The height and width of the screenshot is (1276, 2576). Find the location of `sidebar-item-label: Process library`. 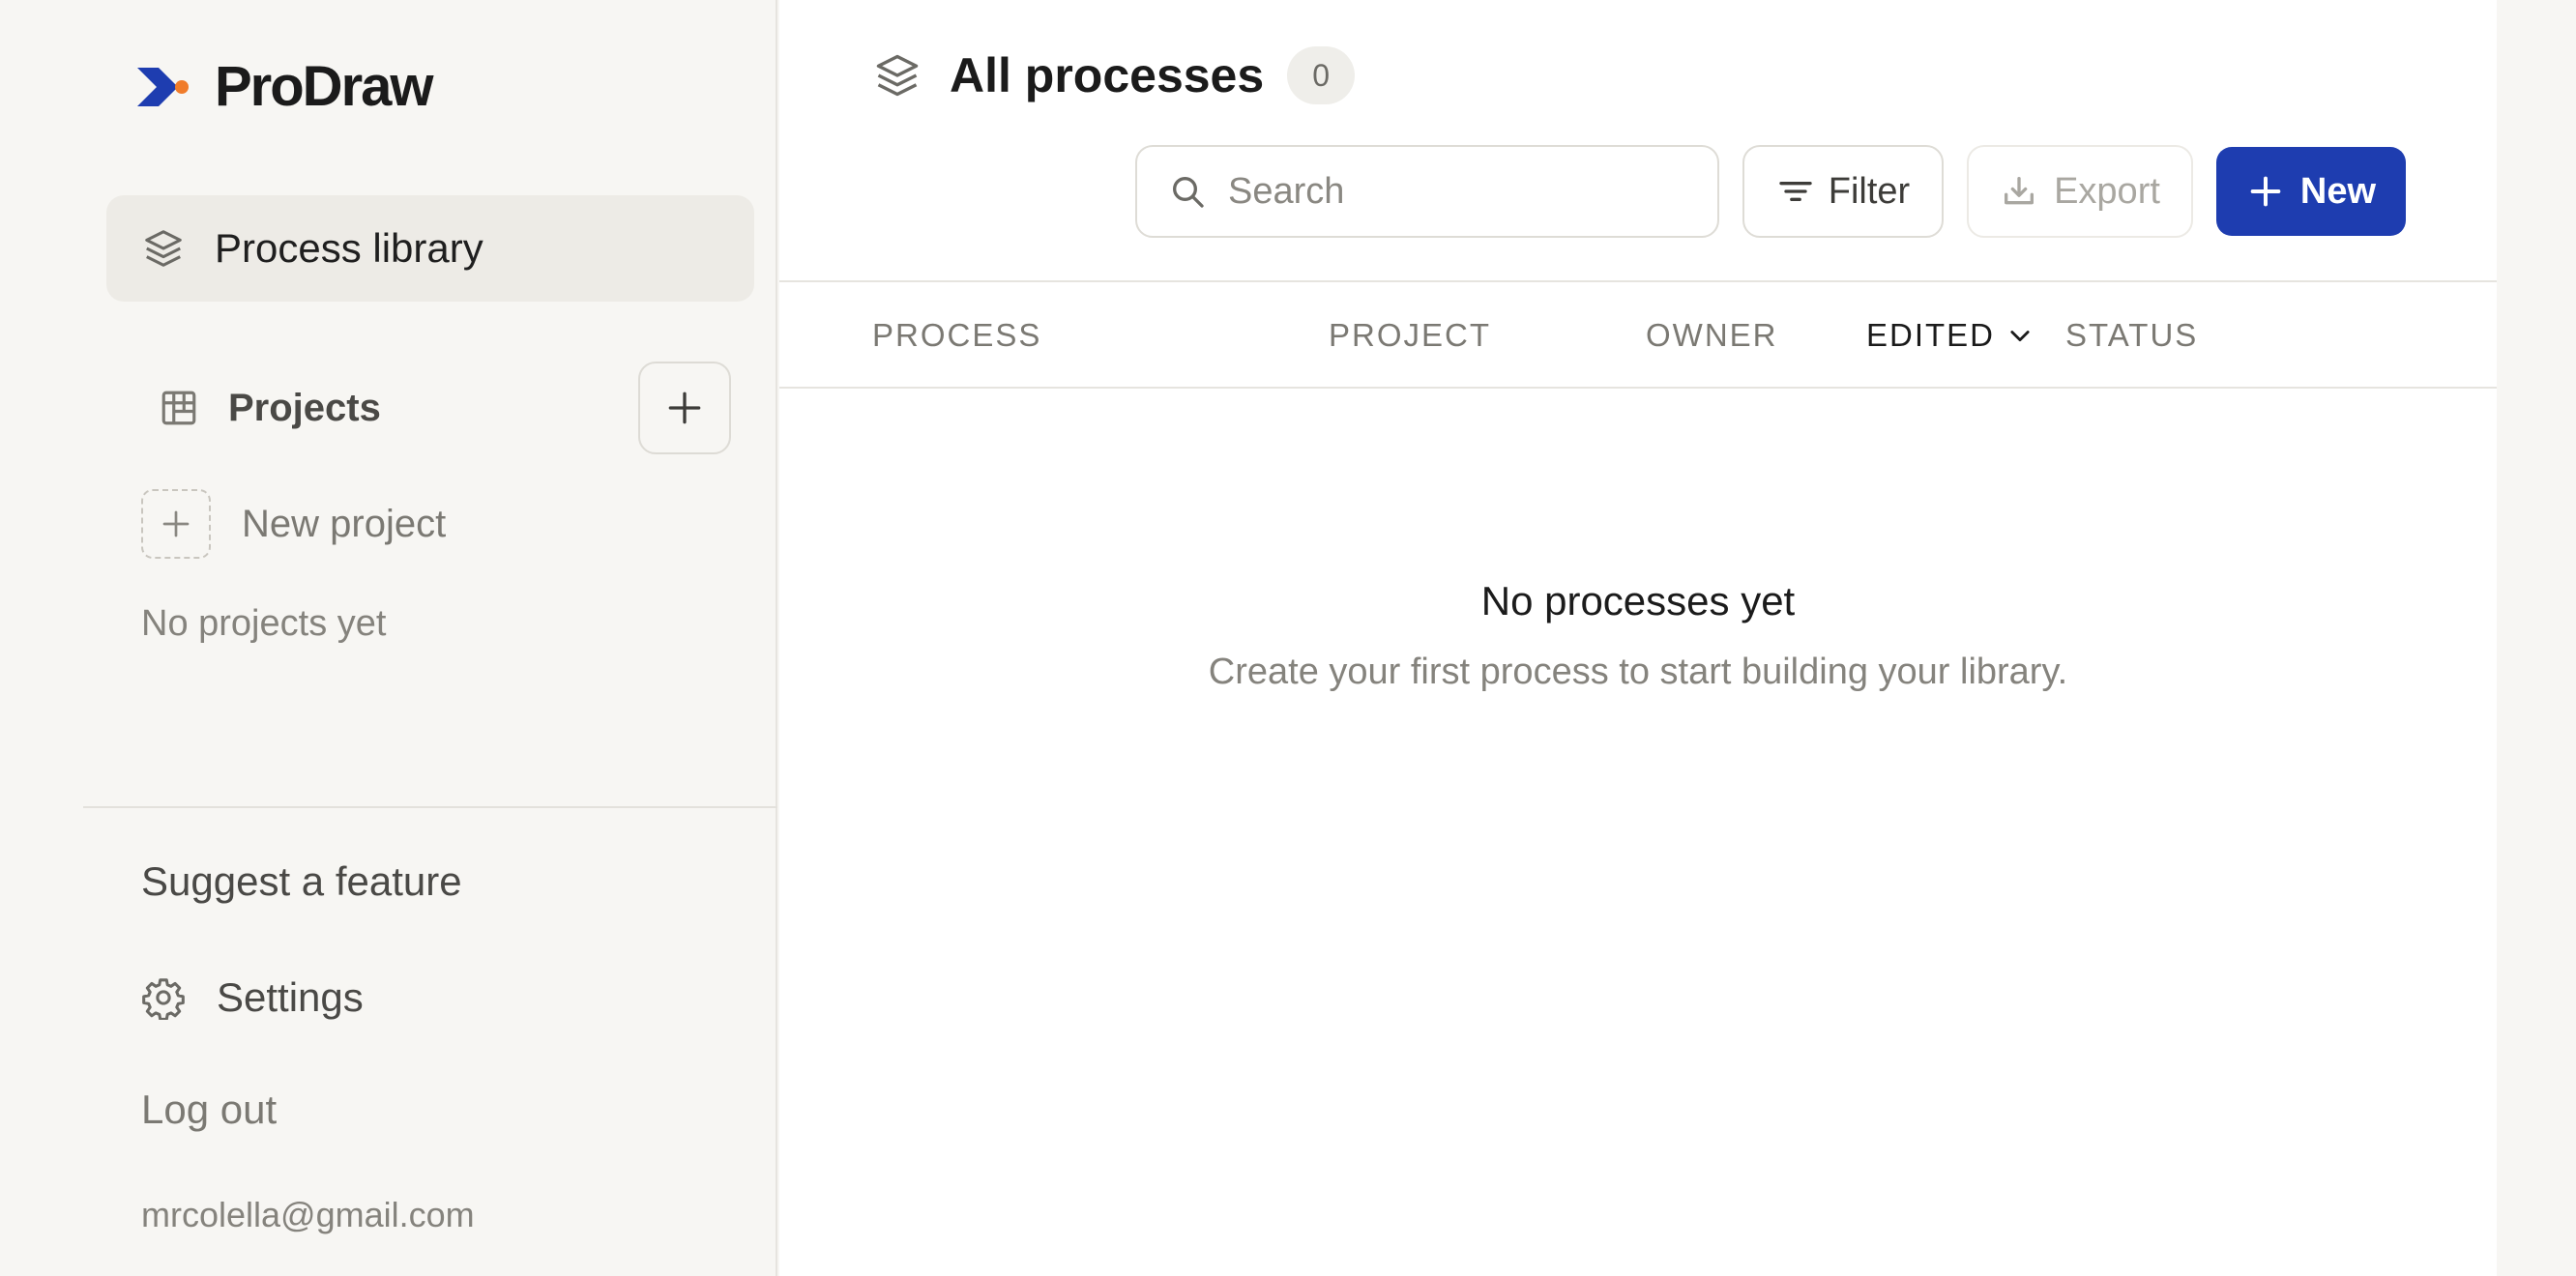

sidebar-item-label: Process library is located at coordinates (349, 248).